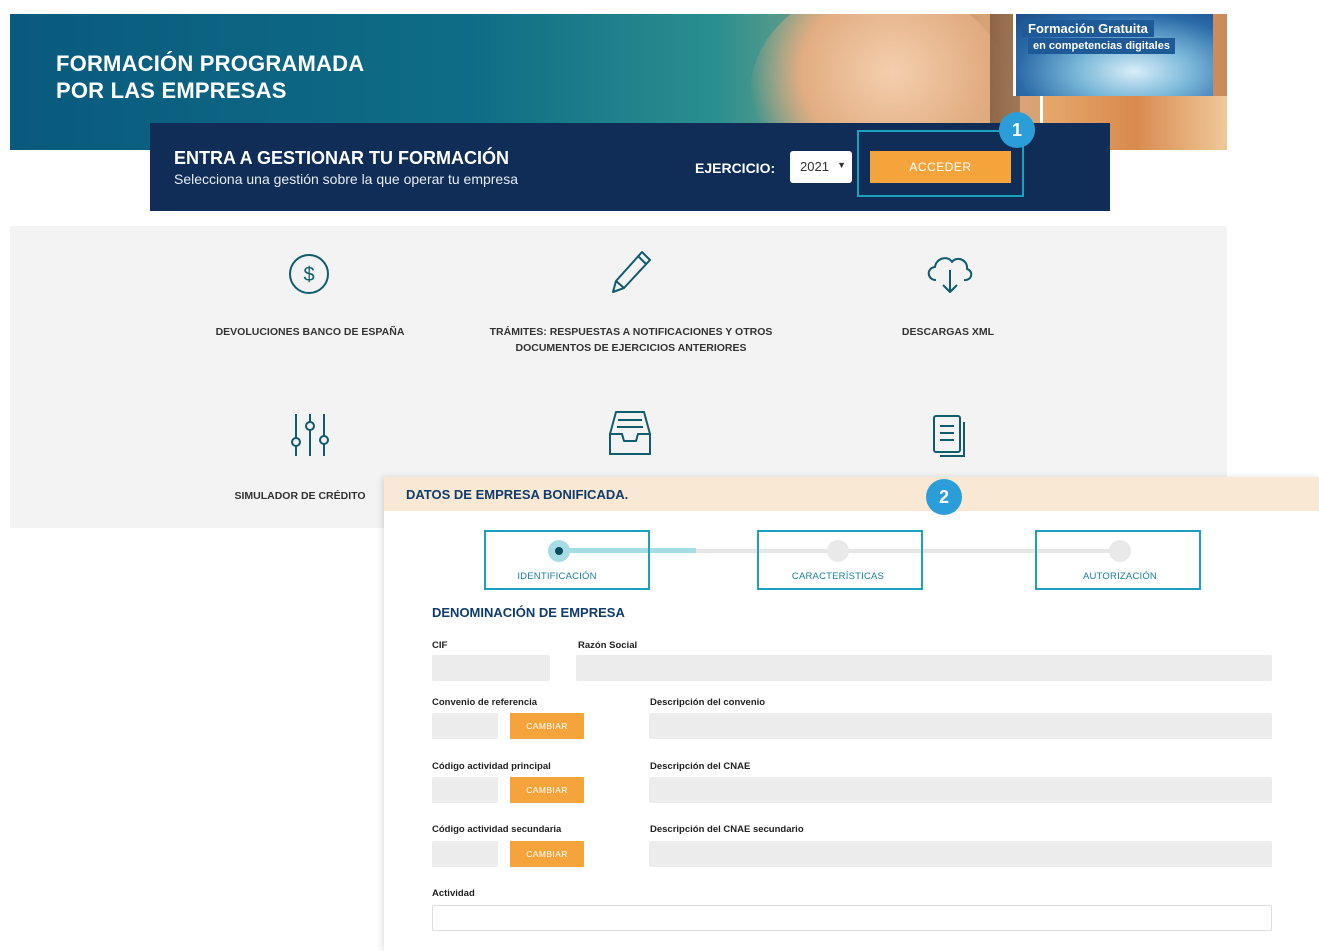  Describe the element at coordinates (960, 790) in the screenshot. I see `desc-cnae-field` at that location.